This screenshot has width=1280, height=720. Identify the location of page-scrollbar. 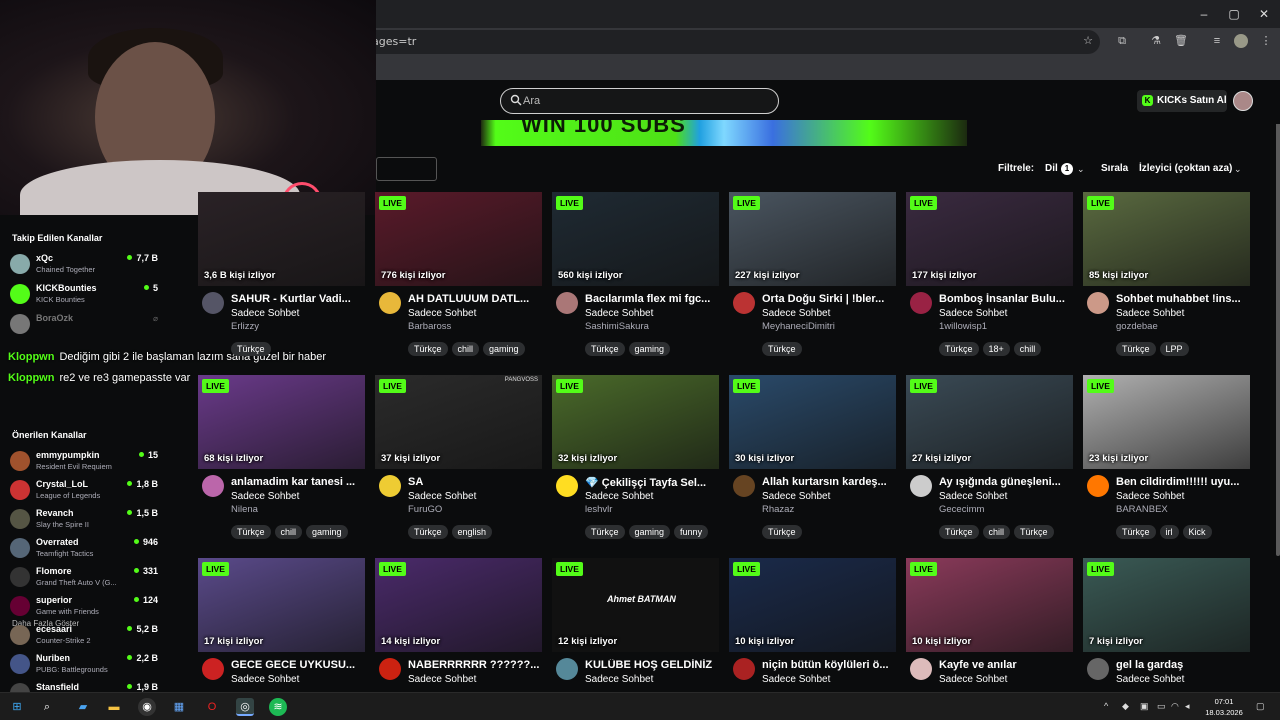
(1278, 318).